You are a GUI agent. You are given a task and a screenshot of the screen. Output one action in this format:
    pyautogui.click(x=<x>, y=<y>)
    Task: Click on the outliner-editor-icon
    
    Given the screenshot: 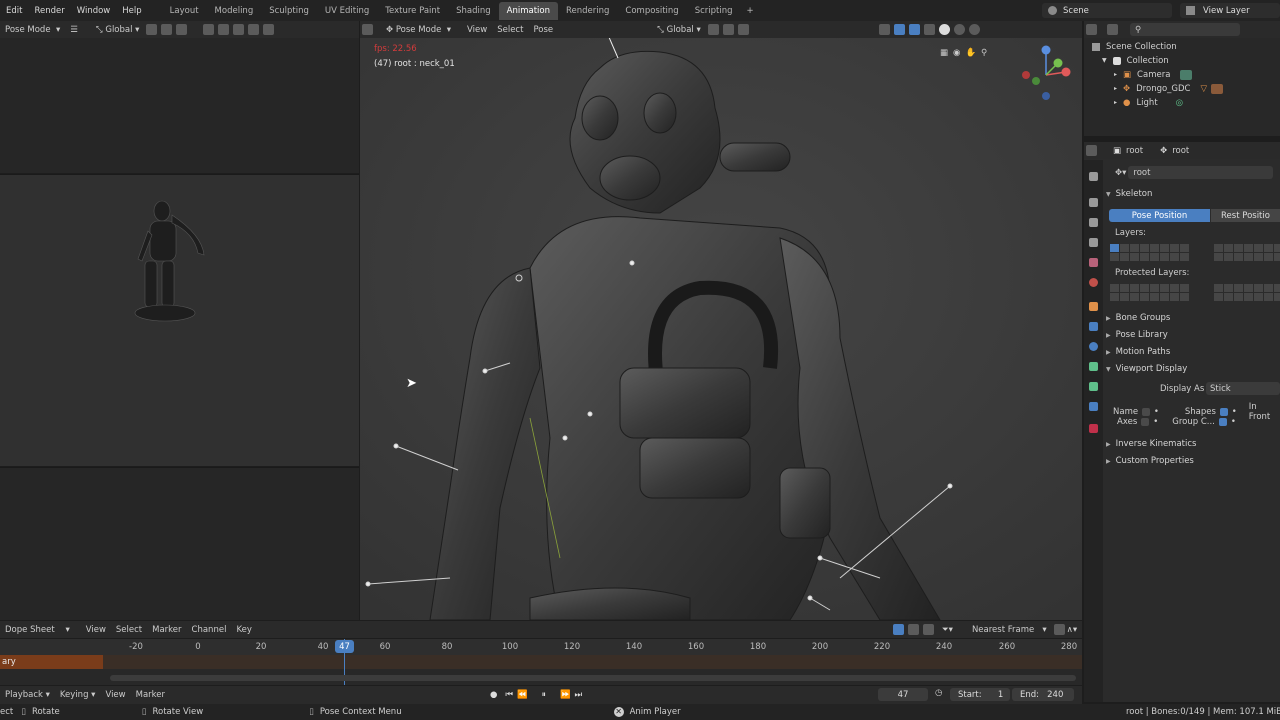 What is the action you would take?
    pyautogui.click(x=1091, y=29)
    